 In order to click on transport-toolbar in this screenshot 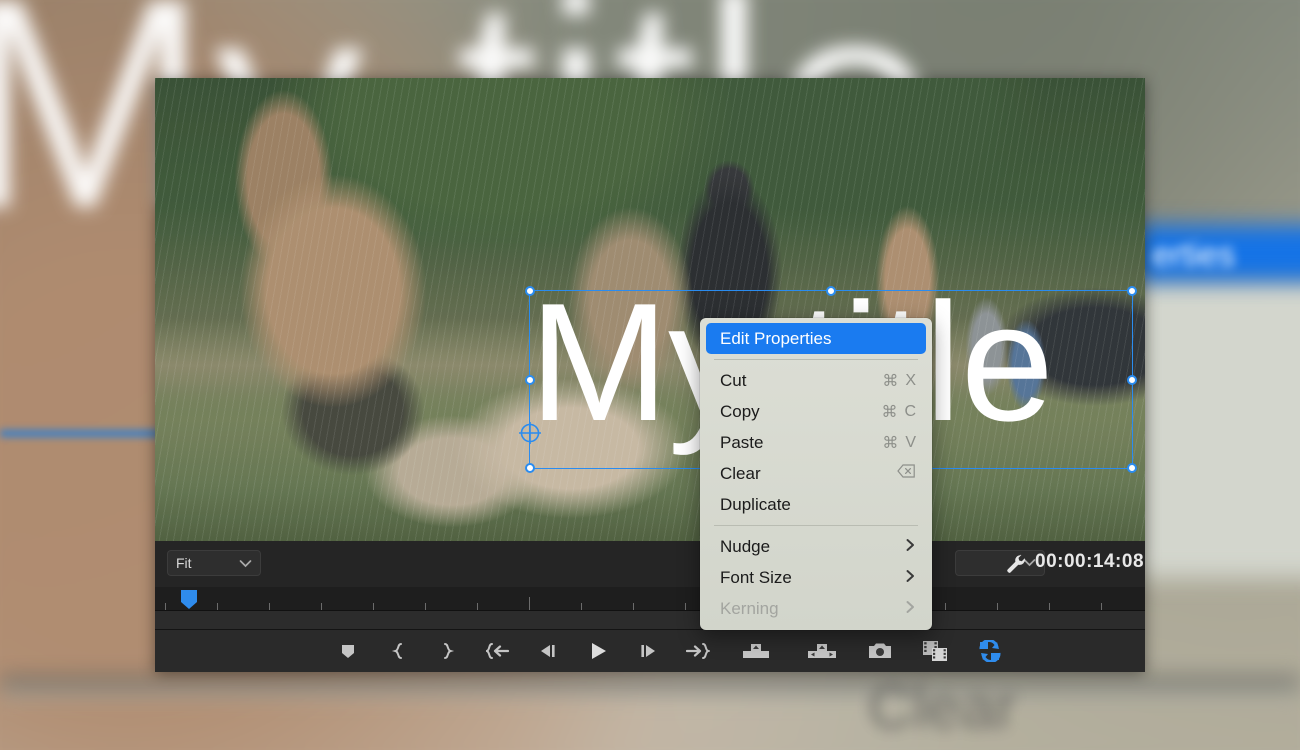, I will do `click(650, 650)`.